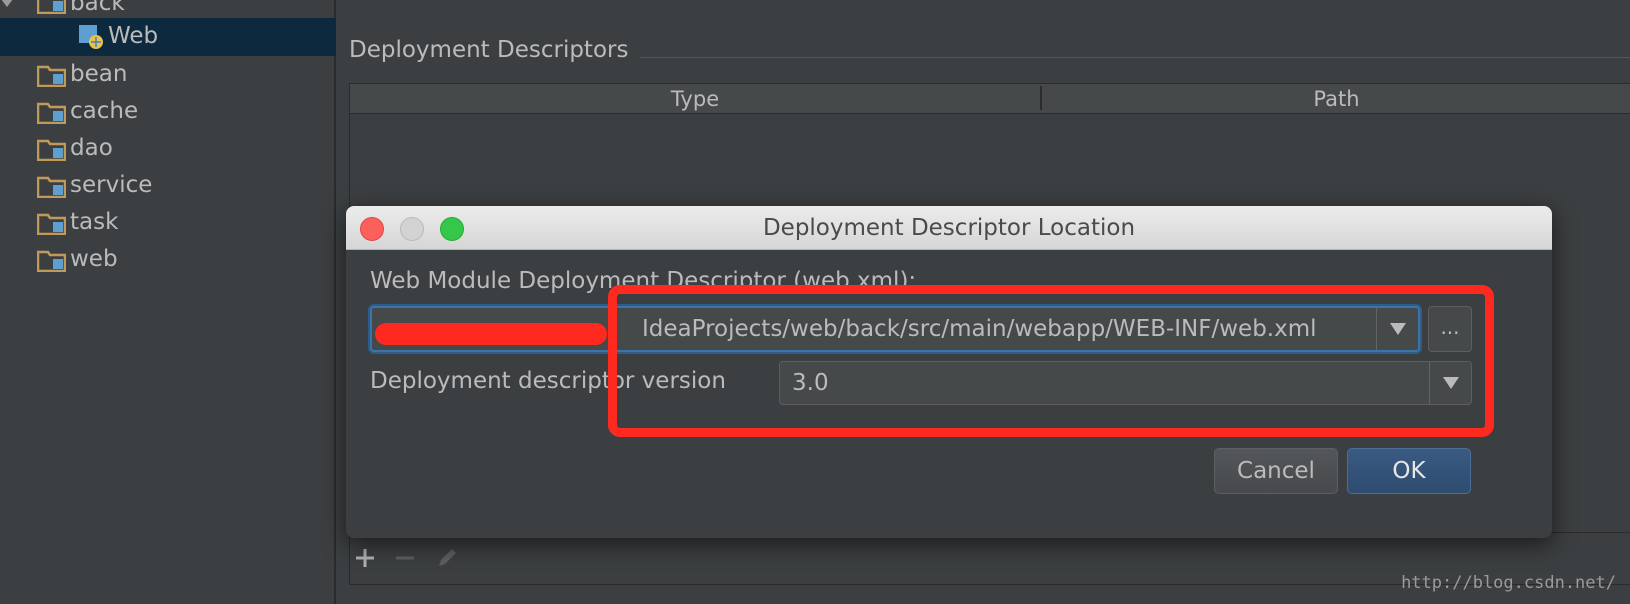 The width and height of the screenshot is (1630, 604). I want to click on tree-item-label: cache, so click(104, 111).